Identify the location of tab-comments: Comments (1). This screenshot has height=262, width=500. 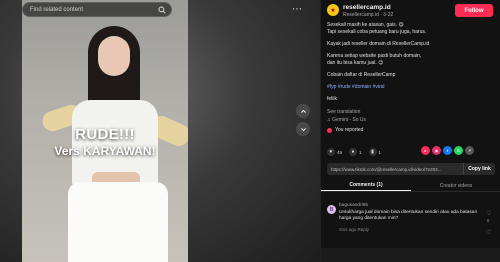
(366, 185).